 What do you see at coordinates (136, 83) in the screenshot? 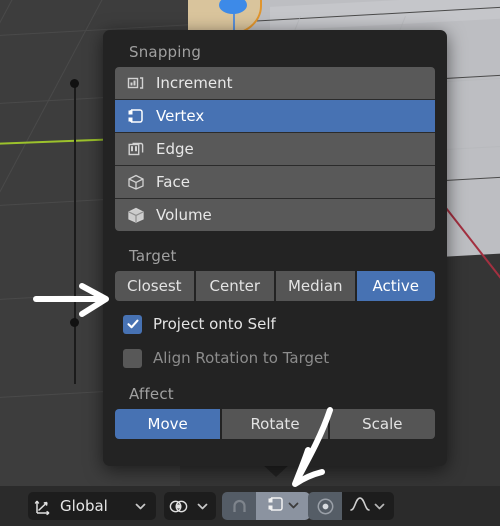
I see `snap-increment-icon` at bounding box center [136, 83].